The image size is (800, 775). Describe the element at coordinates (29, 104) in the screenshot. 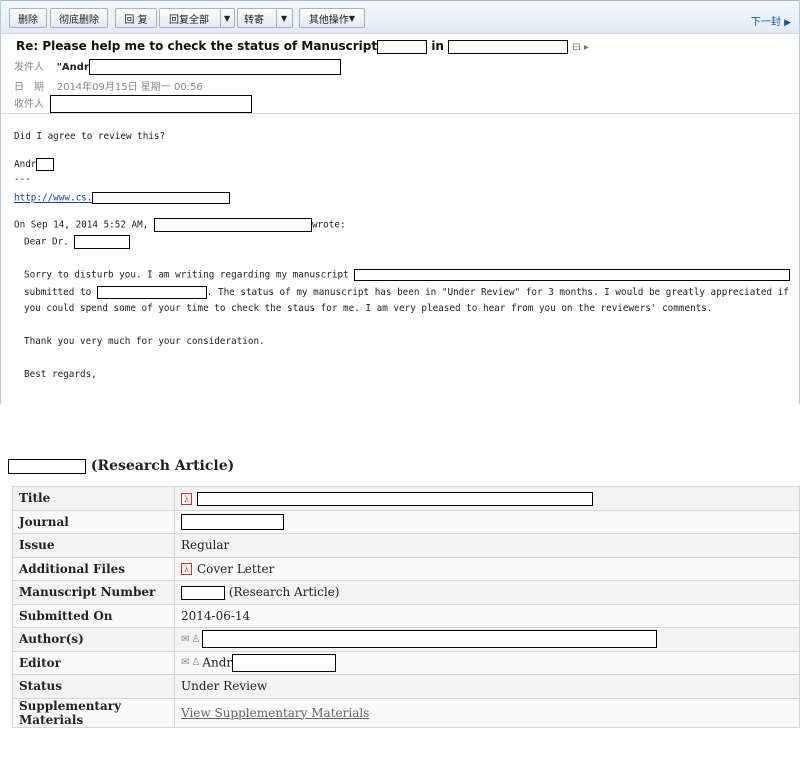

I see `to-label: 收件人` at that location.